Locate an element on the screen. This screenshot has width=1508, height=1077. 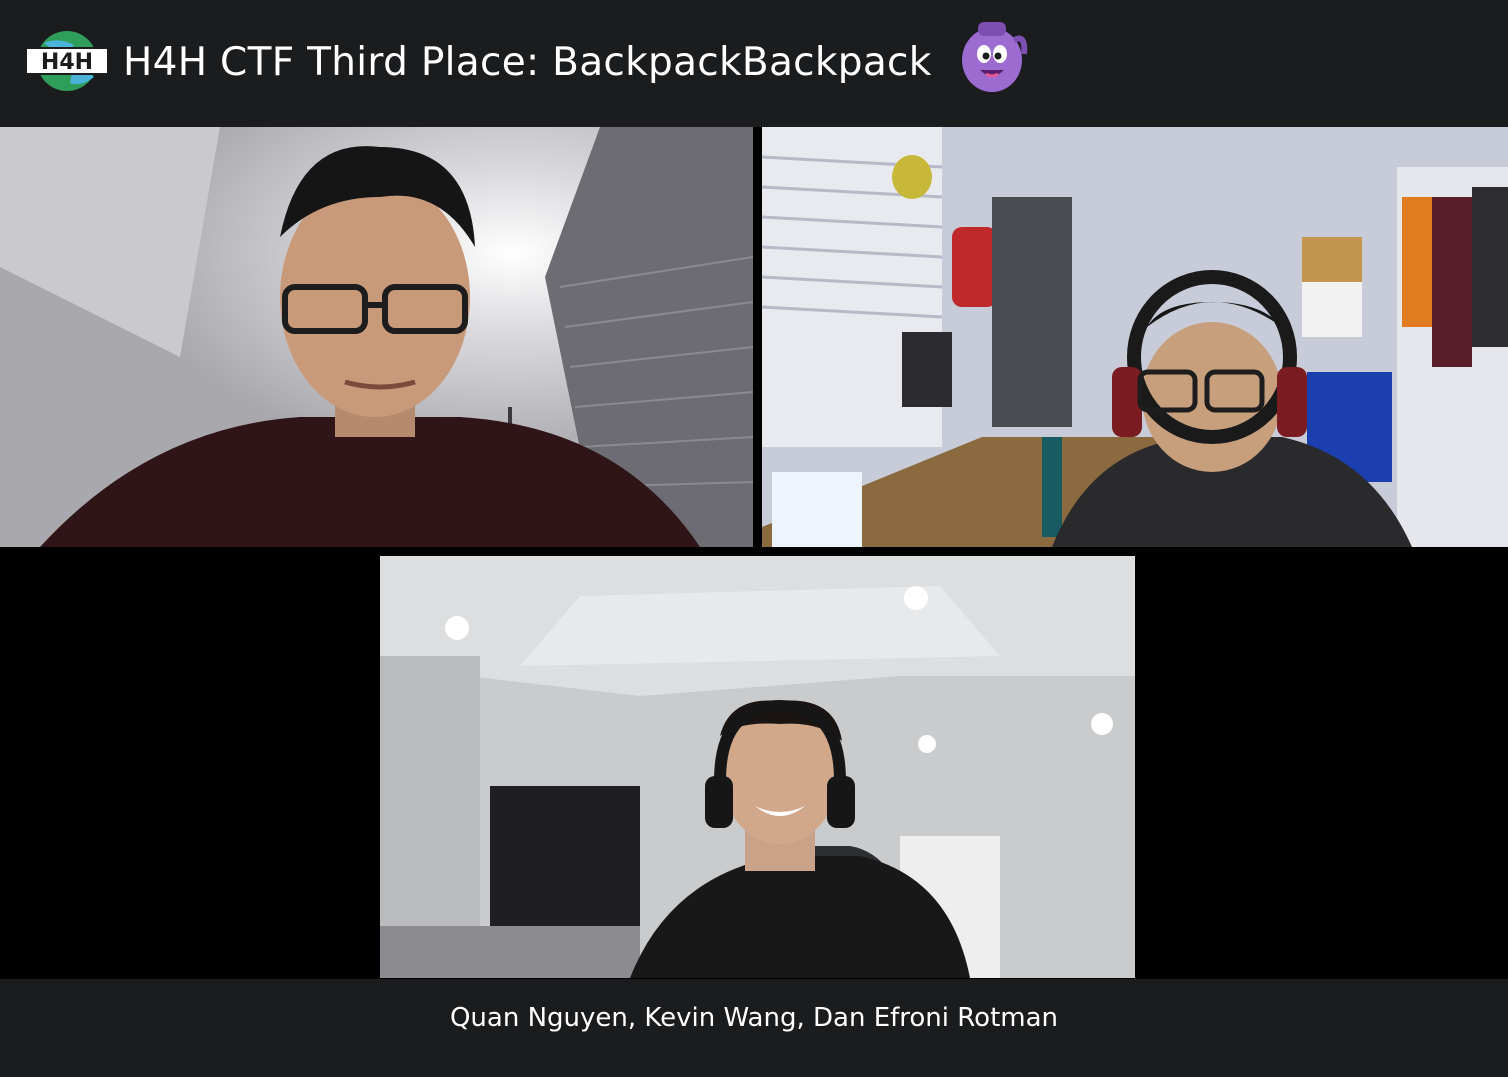
h4h-logo-icon: H4H is located at coordinates (67, 61).